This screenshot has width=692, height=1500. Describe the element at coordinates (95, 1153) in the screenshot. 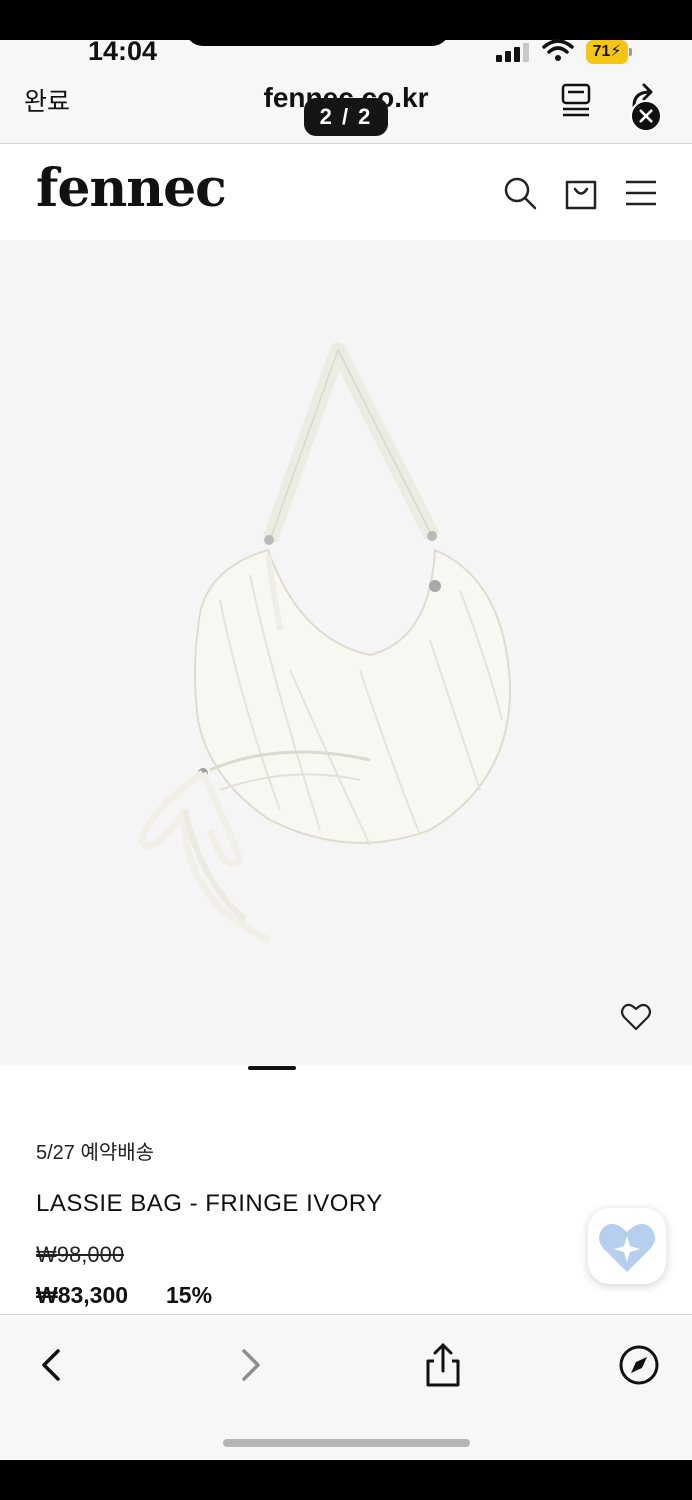

I see `delivery-note: 5/27 예약배송` at that location.